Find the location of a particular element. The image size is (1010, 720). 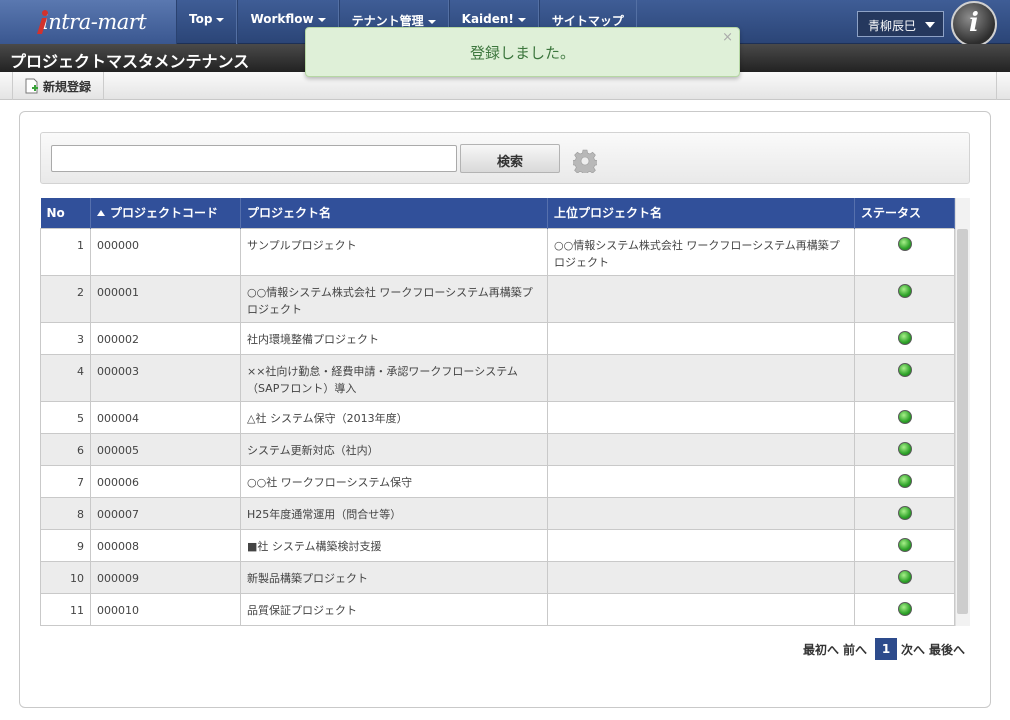

col-header-project-code-label: プロジェクトコード is located at coordinates (164, 213).